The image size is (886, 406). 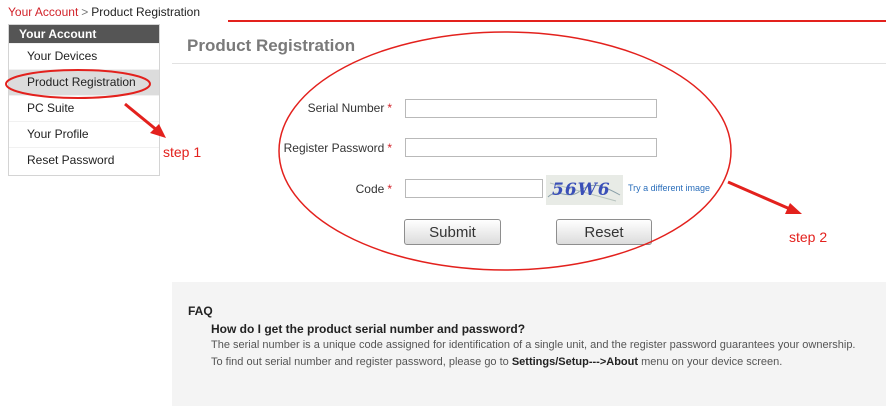 What do you see at coordinates (43, 12) in the screenshot?
I see `breadcrumb-your-account-link: Your Account` at bounding box center [43, 12].